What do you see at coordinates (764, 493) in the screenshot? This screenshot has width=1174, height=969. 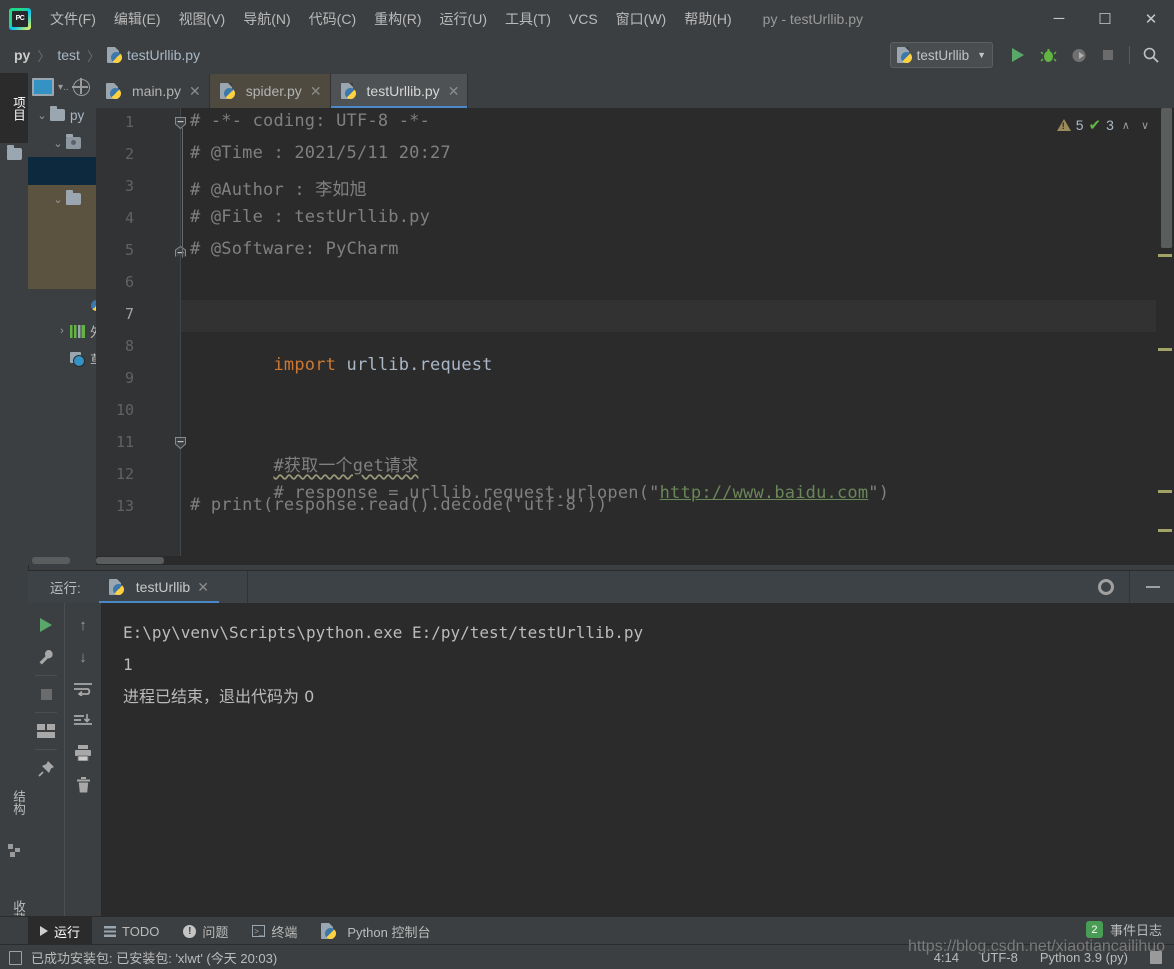 I see `code-url-link: http://www.baidu.com` at bounding box center [764, 493].